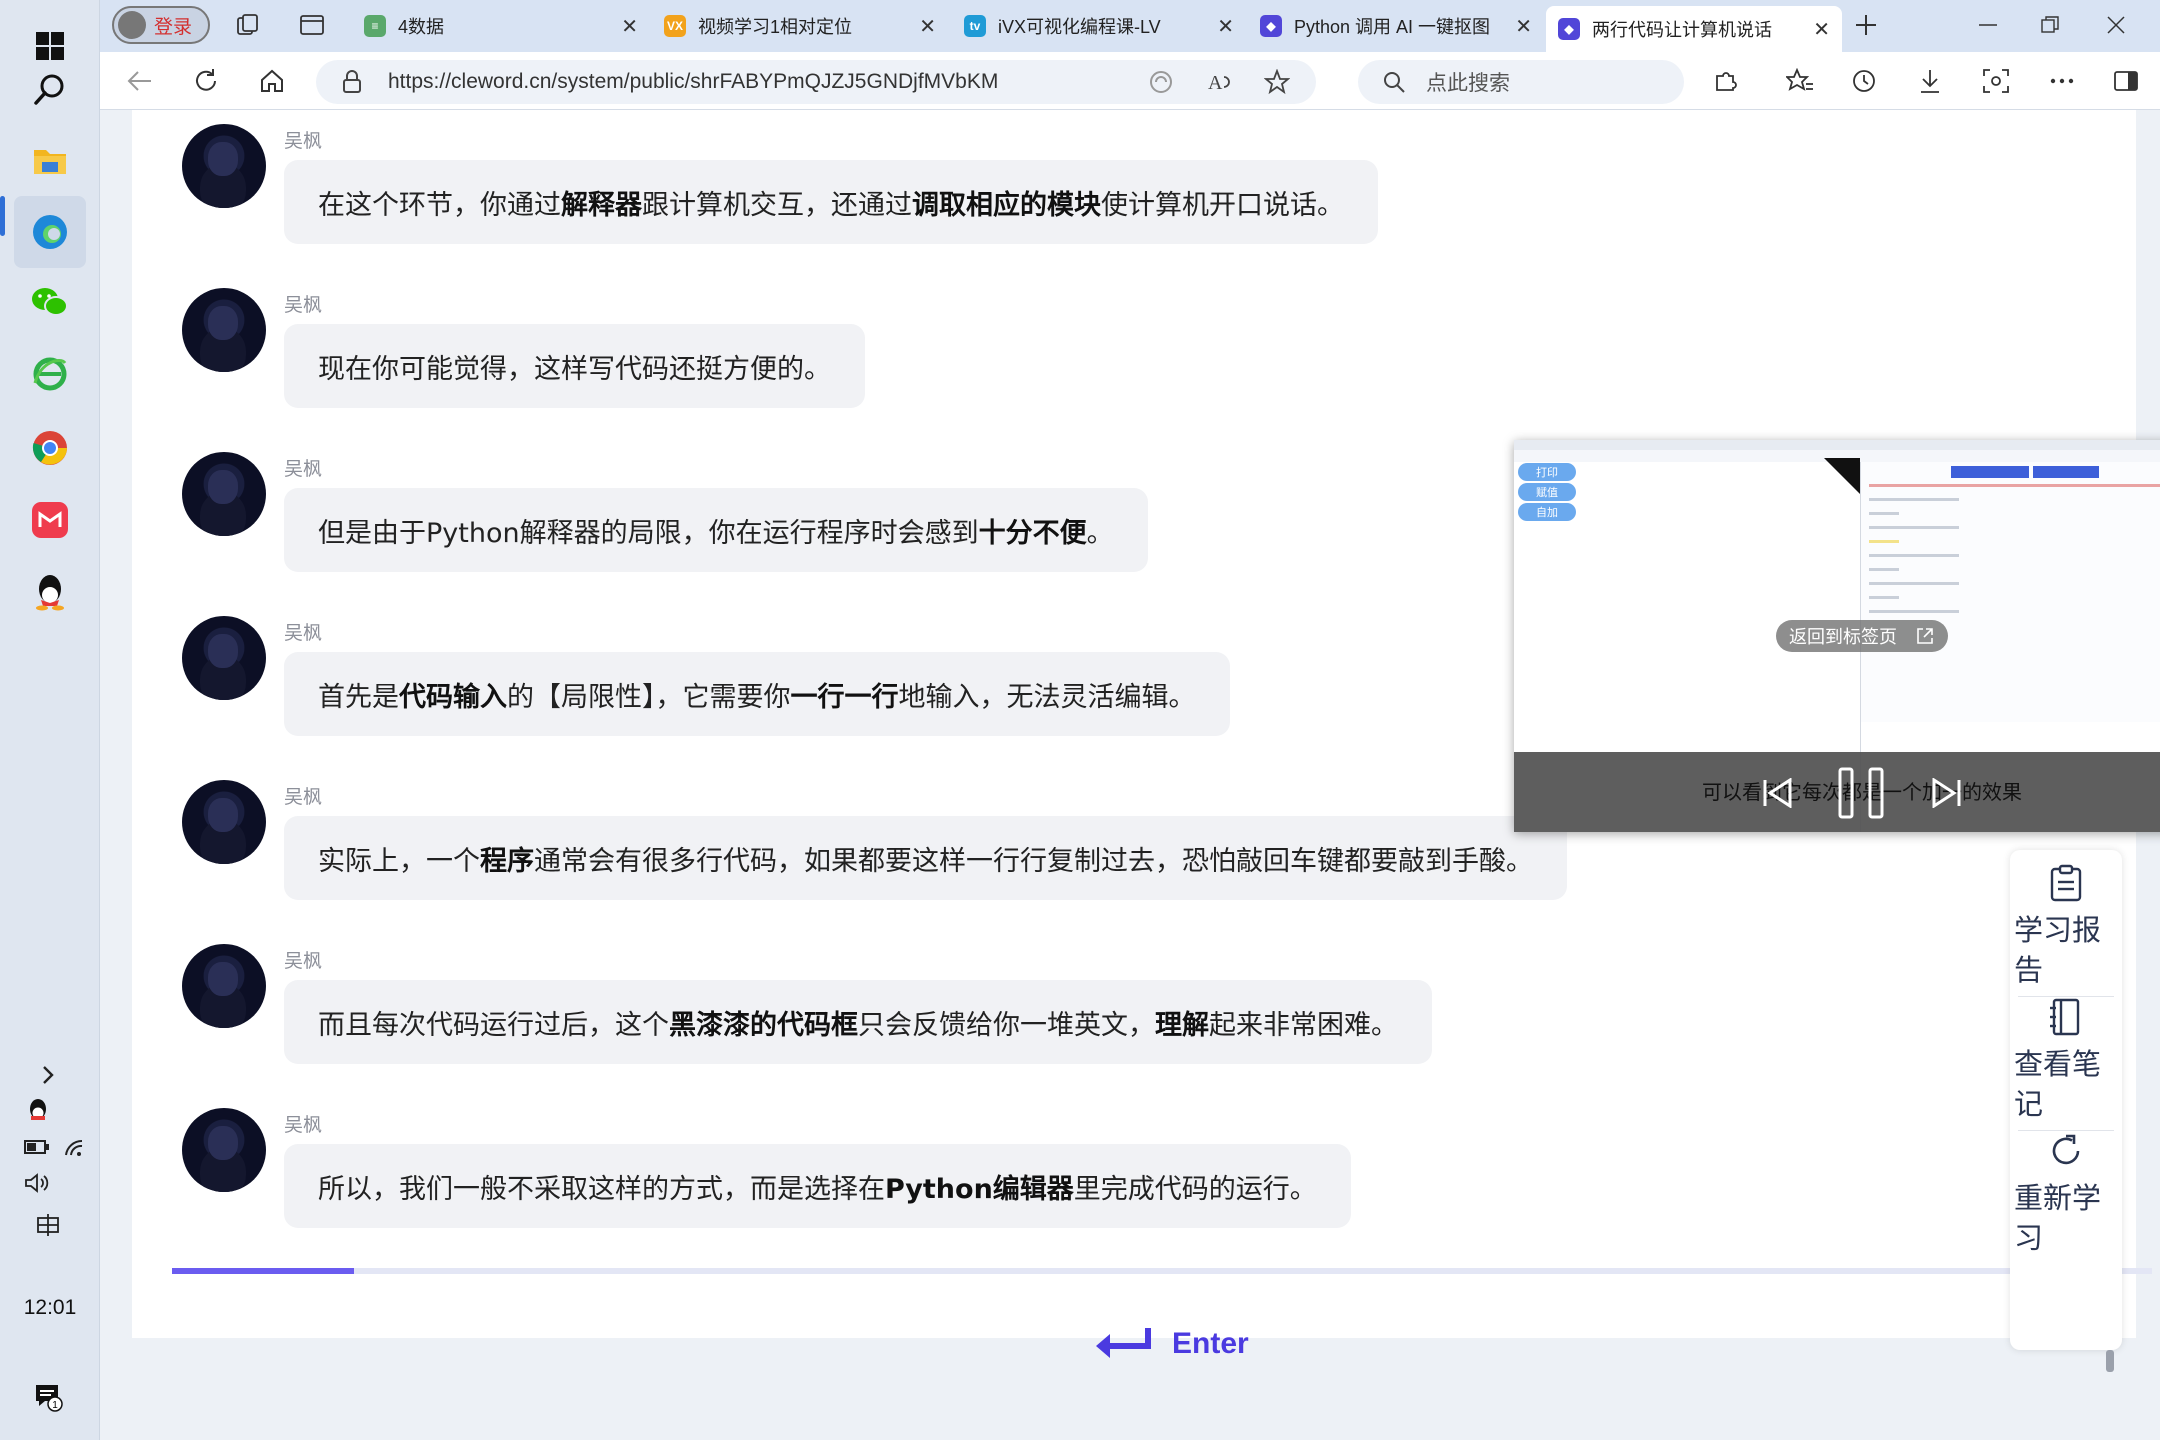 This screenshot has height=1440, width=2160. I want to click on side-panel: 学习报告 查看笔记 重新学习, so click(2066, 1111).